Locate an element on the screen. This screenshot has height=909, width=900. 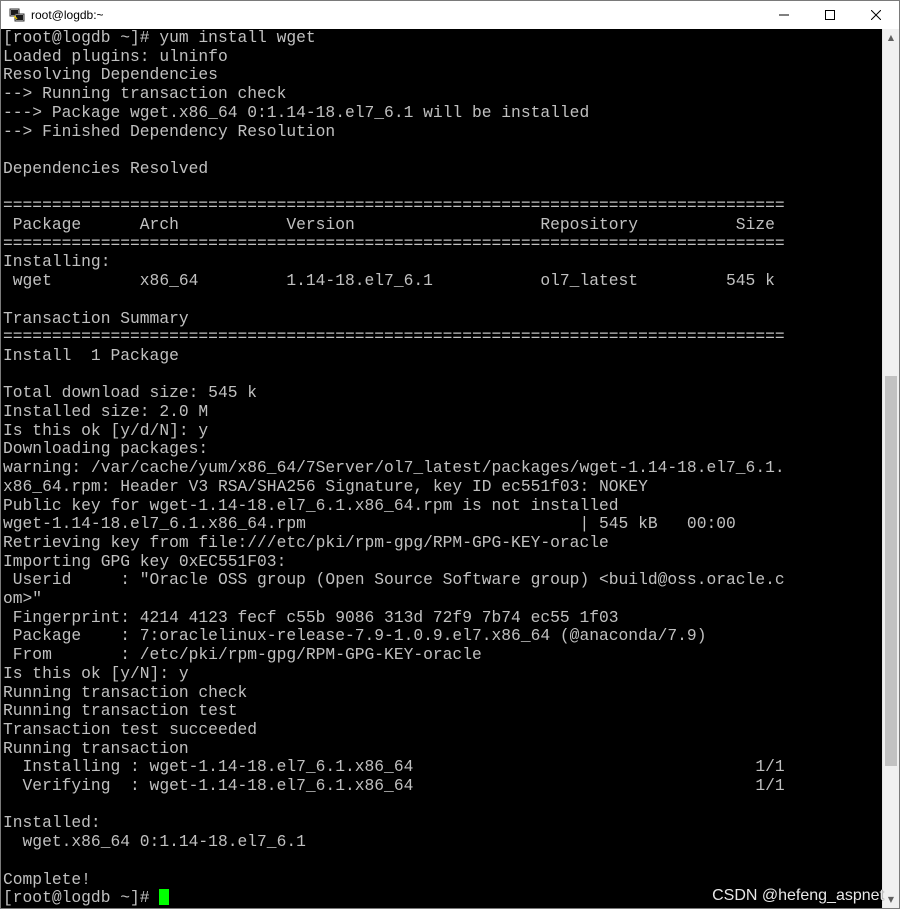
terminal-line: Downloading packages: is located at coordinates (106, 449).